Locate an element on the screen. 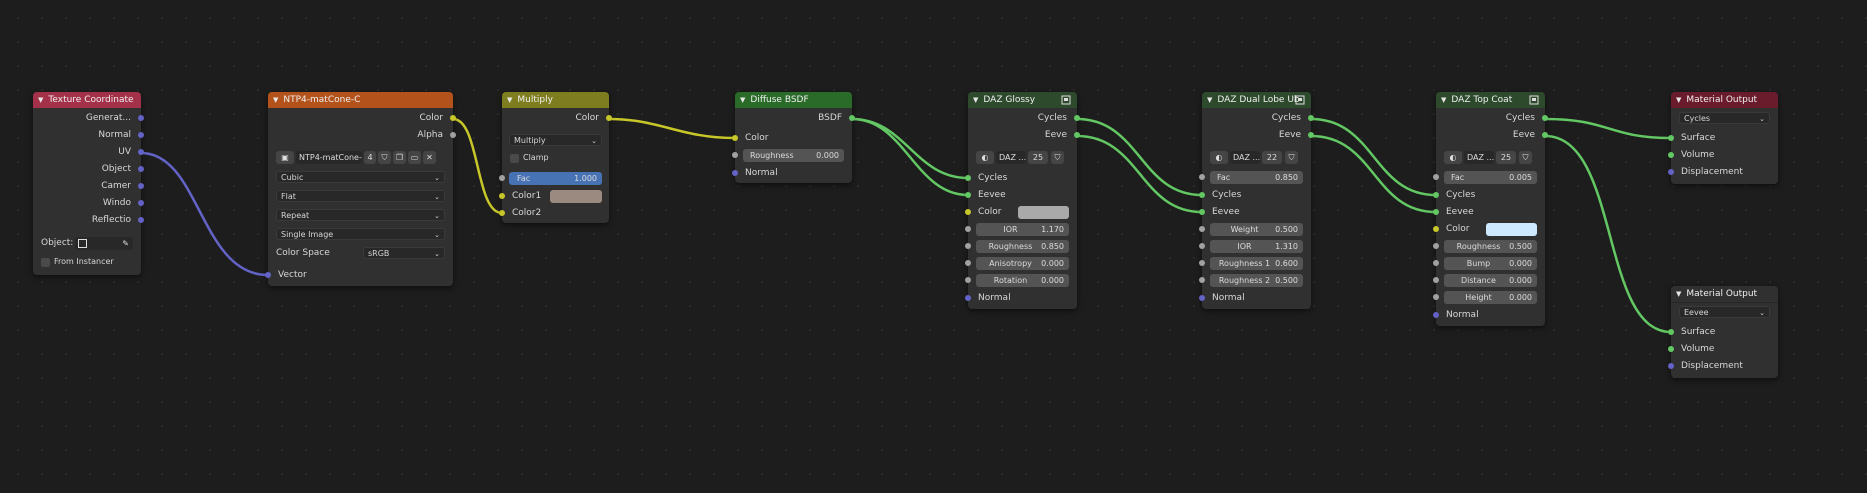 This screenshot has width=1867, height=493. ior-field: IOR 1.170 is located at coordinates (1017, 229).